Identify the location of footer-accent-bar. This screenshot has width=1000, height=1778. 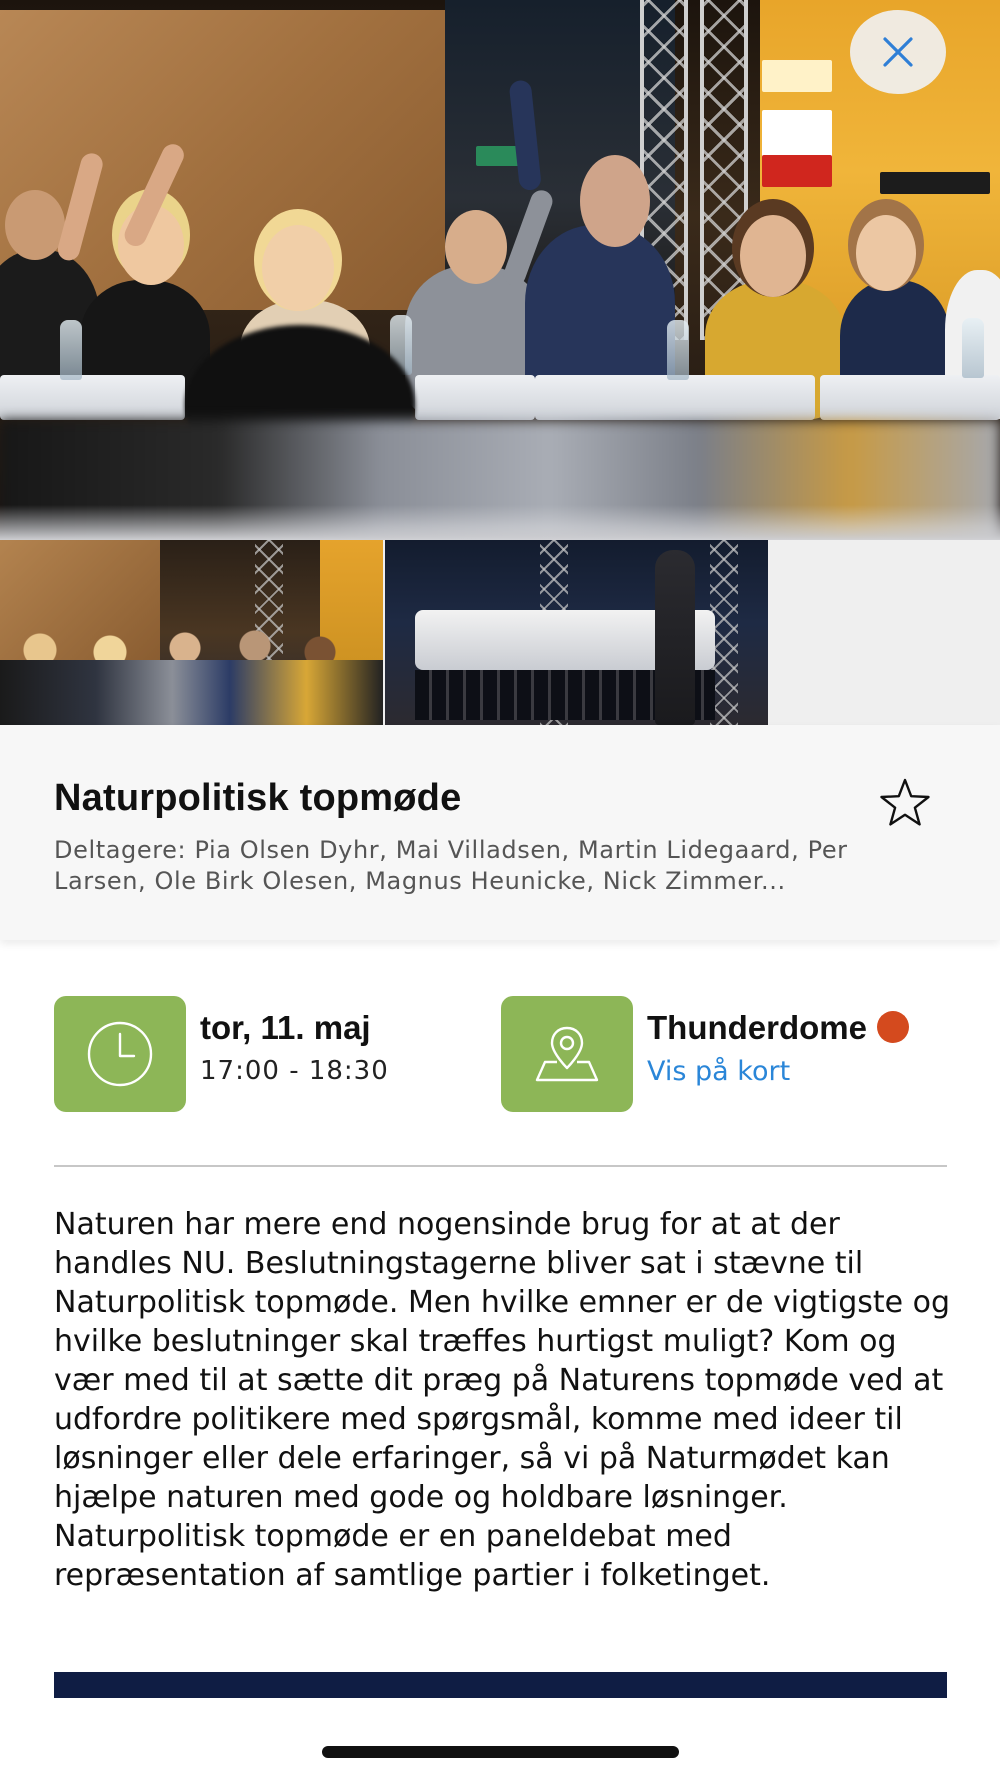
(500, 1685).